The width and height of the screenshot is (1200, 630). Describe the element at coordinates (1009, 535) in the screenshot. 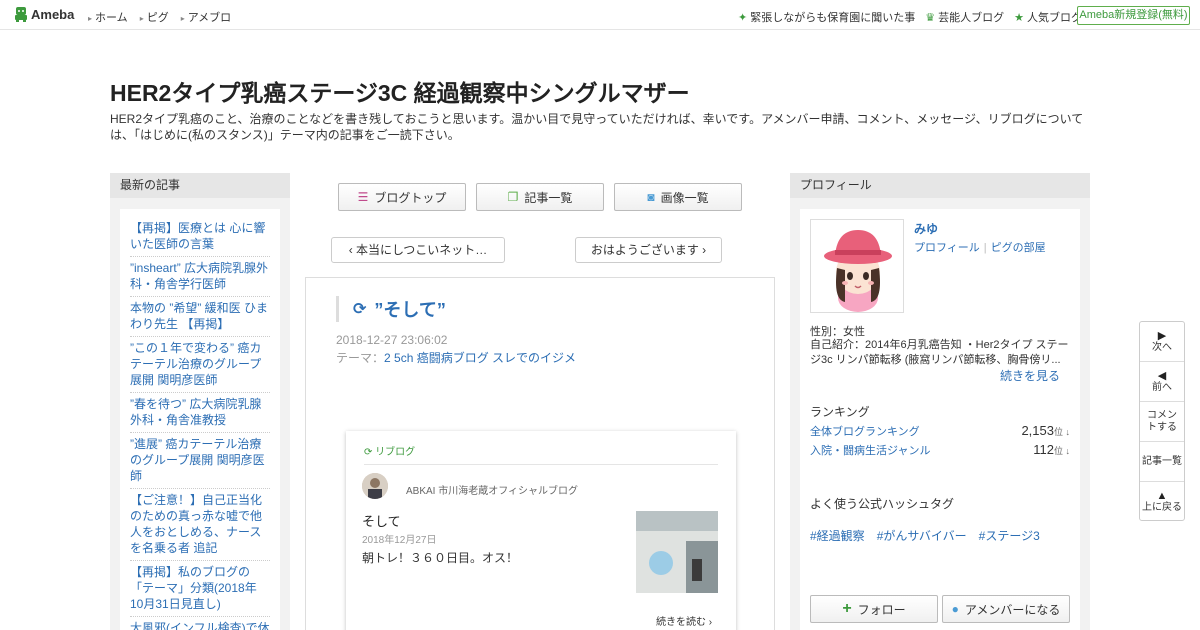

I see `hashtag-link: #ステージ3` at that location.